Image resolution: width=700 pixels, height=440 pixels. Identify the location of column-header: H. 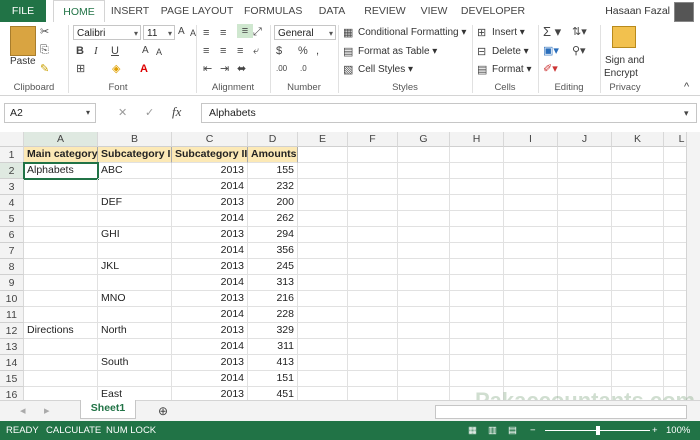
(477, 139).